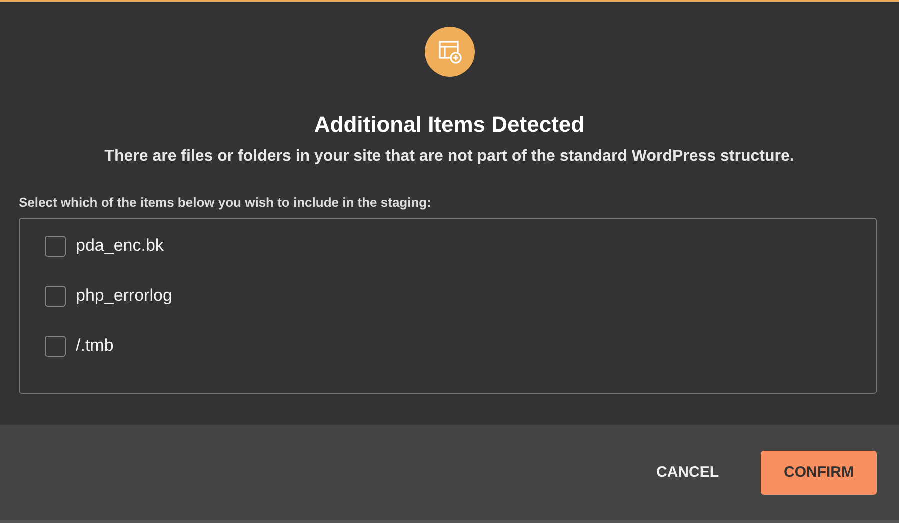 The height and width of the screenshot is (523, 899). I want to click on selection-prompt: Select which of the items below you wish to include in the staging:, so click(225, 203).